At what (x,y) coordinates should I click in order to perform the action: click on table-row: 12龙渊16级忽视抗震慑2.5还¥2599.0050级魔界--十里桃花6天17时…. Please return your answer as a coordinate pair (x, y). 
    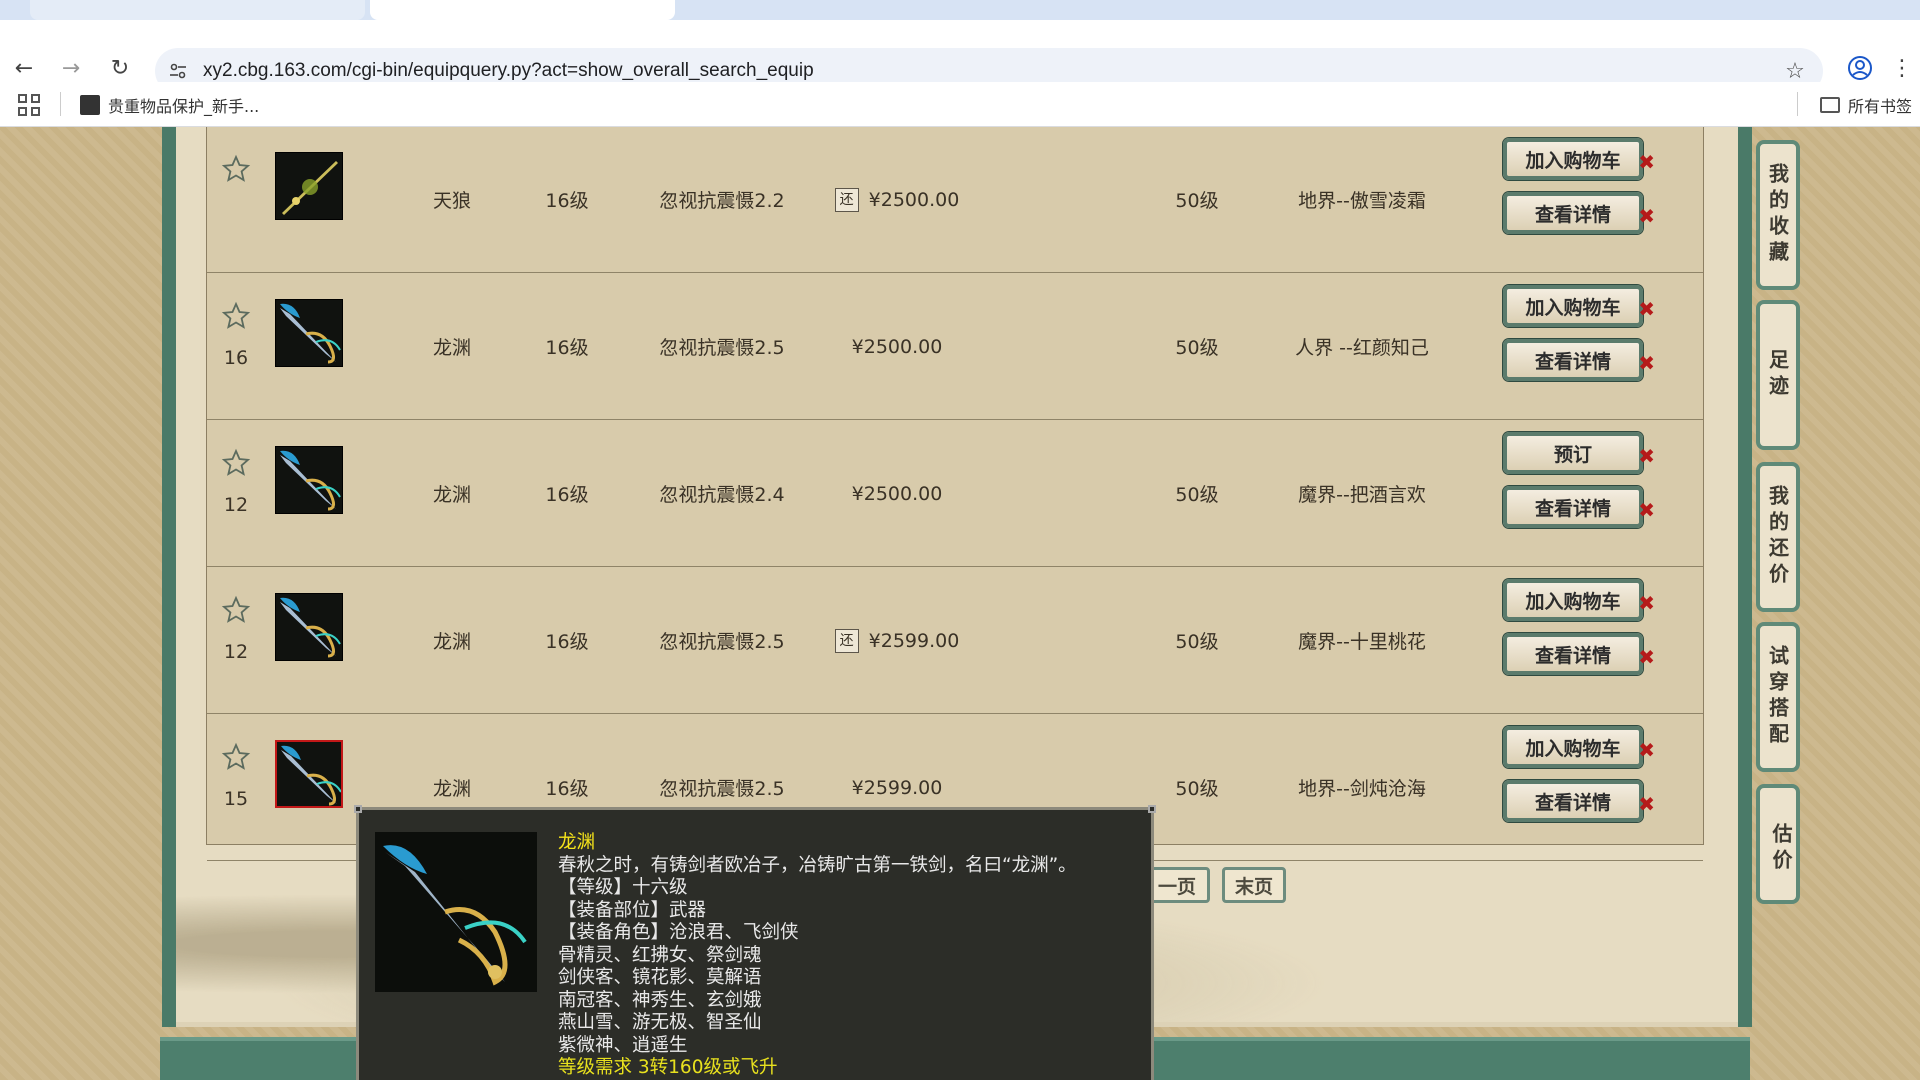
    Looking at the image, I should click on (955, 640).